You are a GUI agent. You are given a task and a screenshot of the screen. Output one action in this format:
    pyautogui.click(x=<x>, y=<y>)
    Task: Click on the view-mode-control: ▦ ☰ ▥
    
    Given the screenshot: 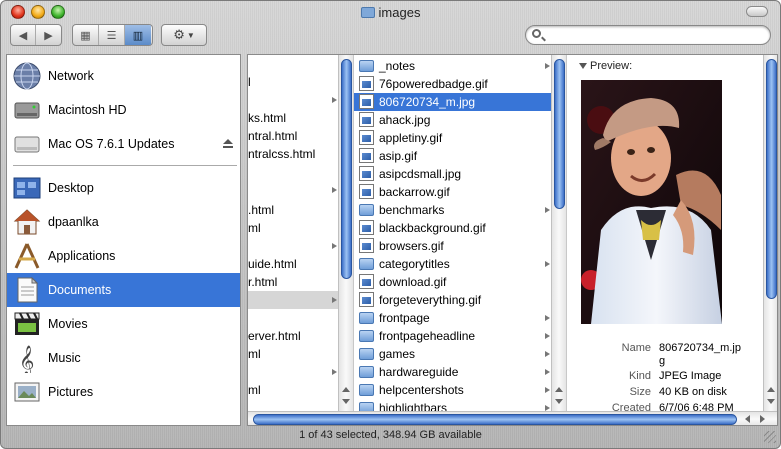 What is the action you would take?
    pyautogui.click(x=112, y=35)
    